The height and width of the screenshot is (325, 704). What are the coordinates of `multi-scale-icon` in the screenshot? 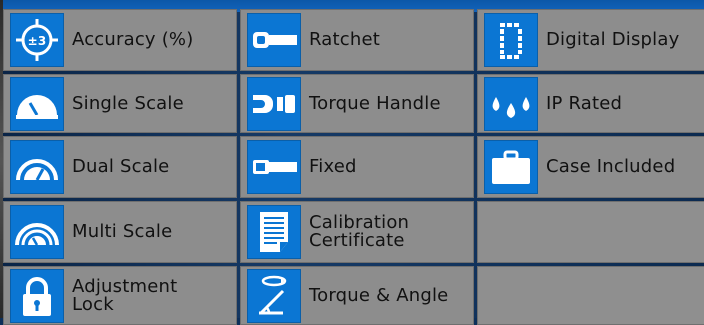 It's located at (37, 232).